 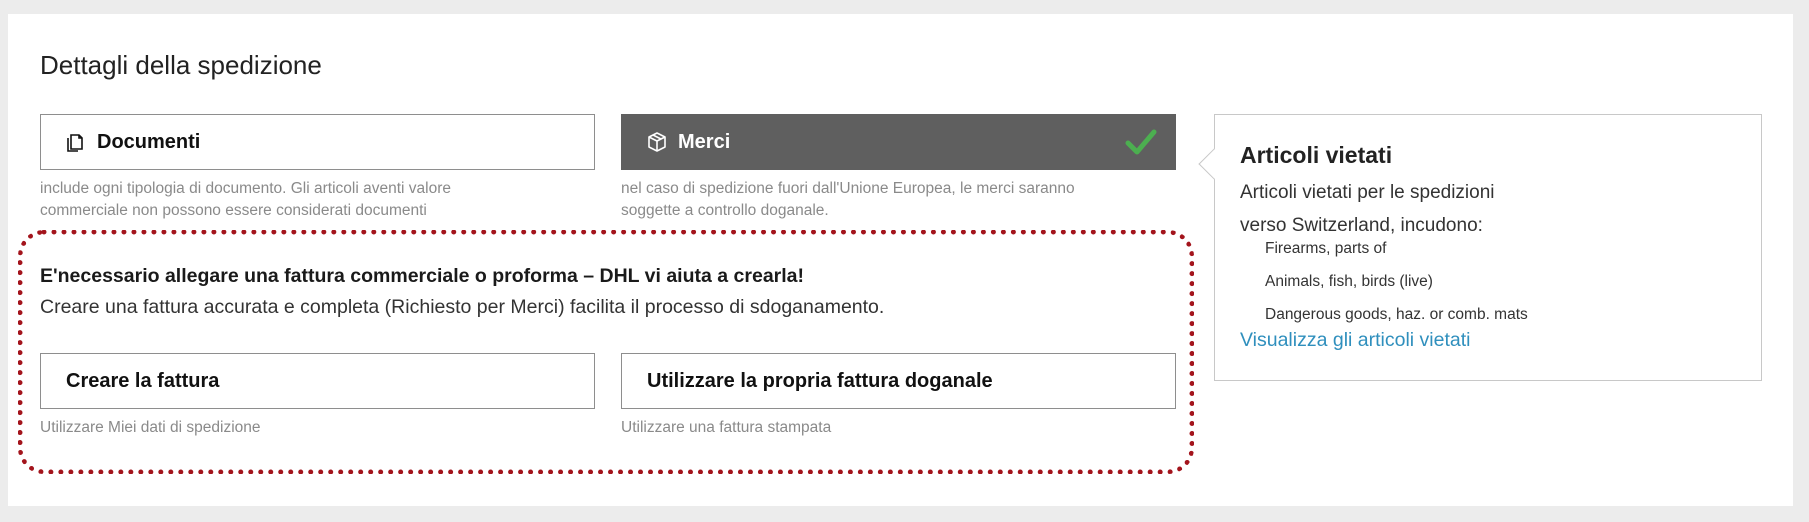 What do you see at coordinates (1141, 142) in the screenshot?
I see `checkmark-icon` at bounding box center [1141, 142].